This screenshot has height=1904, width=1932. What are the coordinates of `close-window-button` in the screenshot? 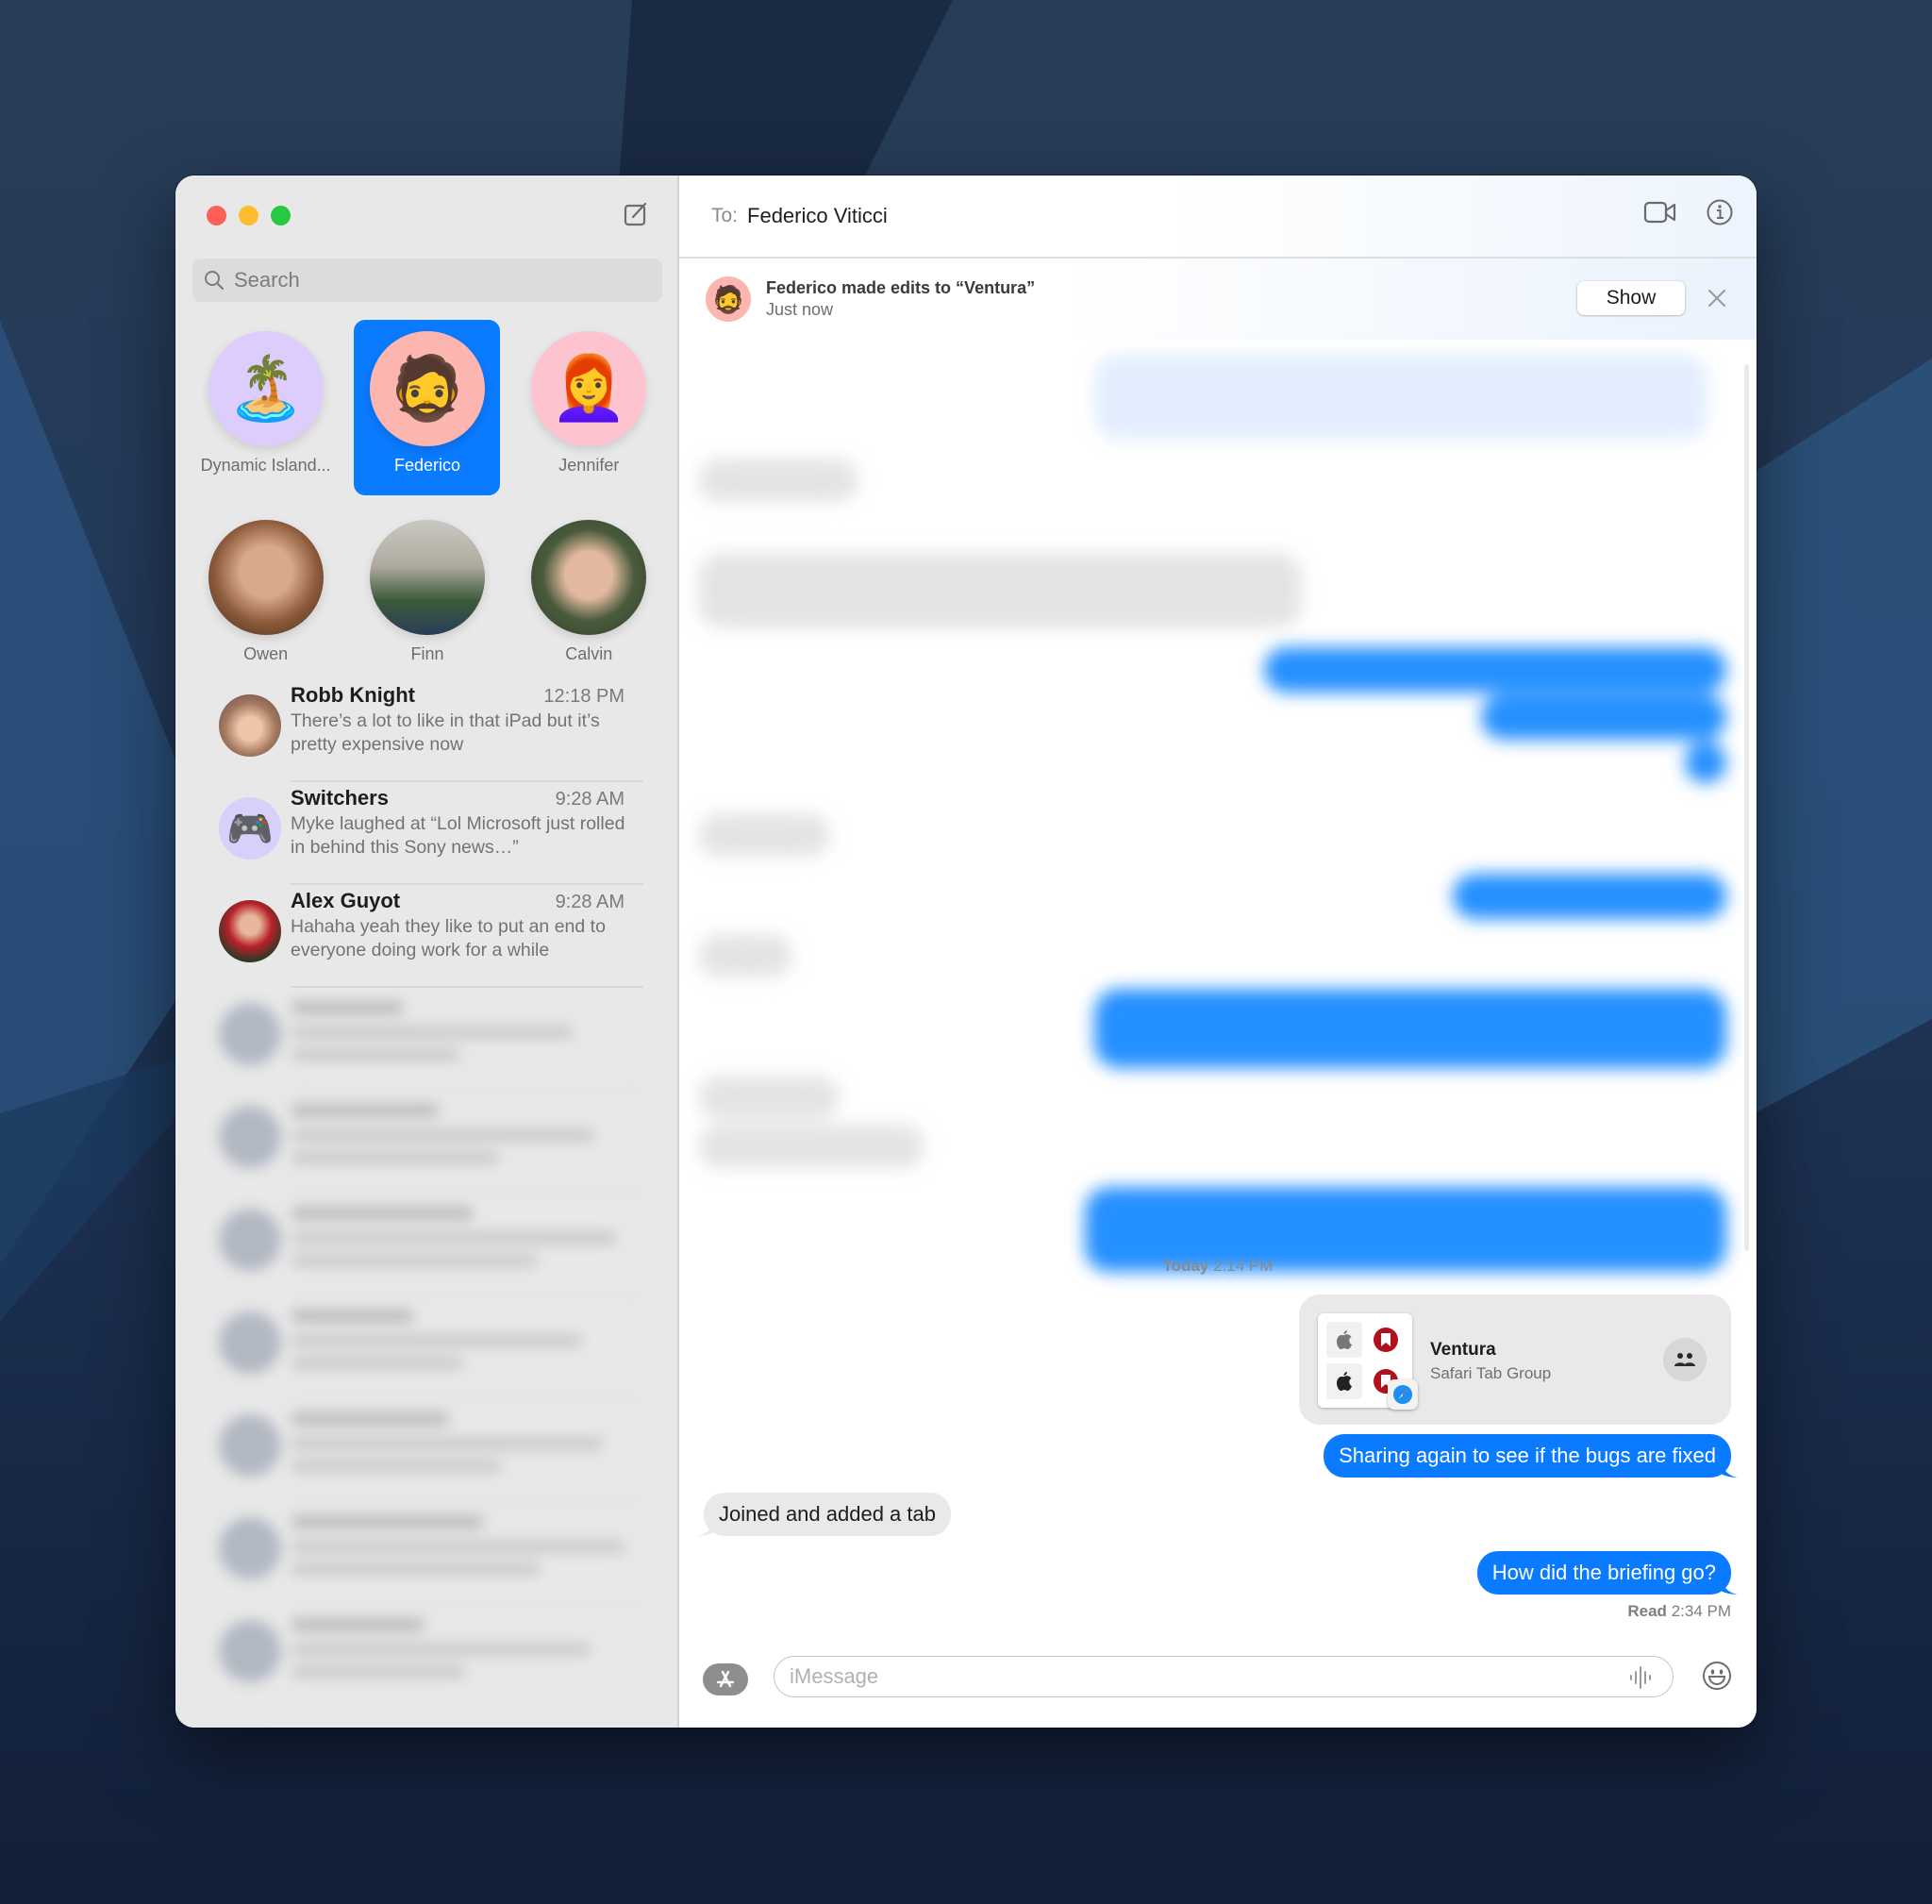 It's located at (217, 216).